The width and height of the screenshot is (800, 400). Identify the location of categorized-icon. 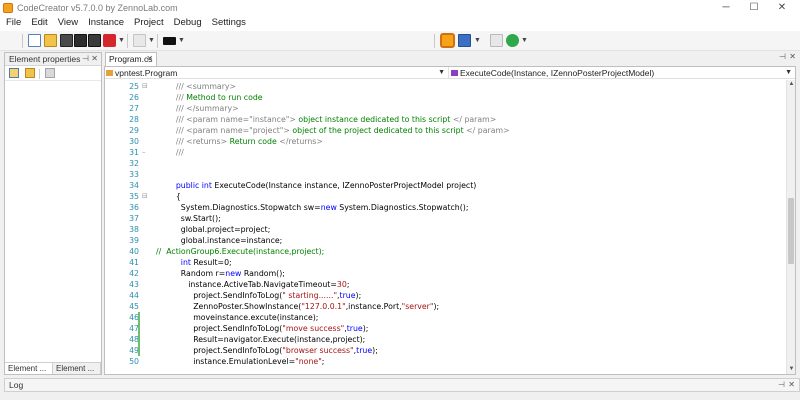
(14, 73).